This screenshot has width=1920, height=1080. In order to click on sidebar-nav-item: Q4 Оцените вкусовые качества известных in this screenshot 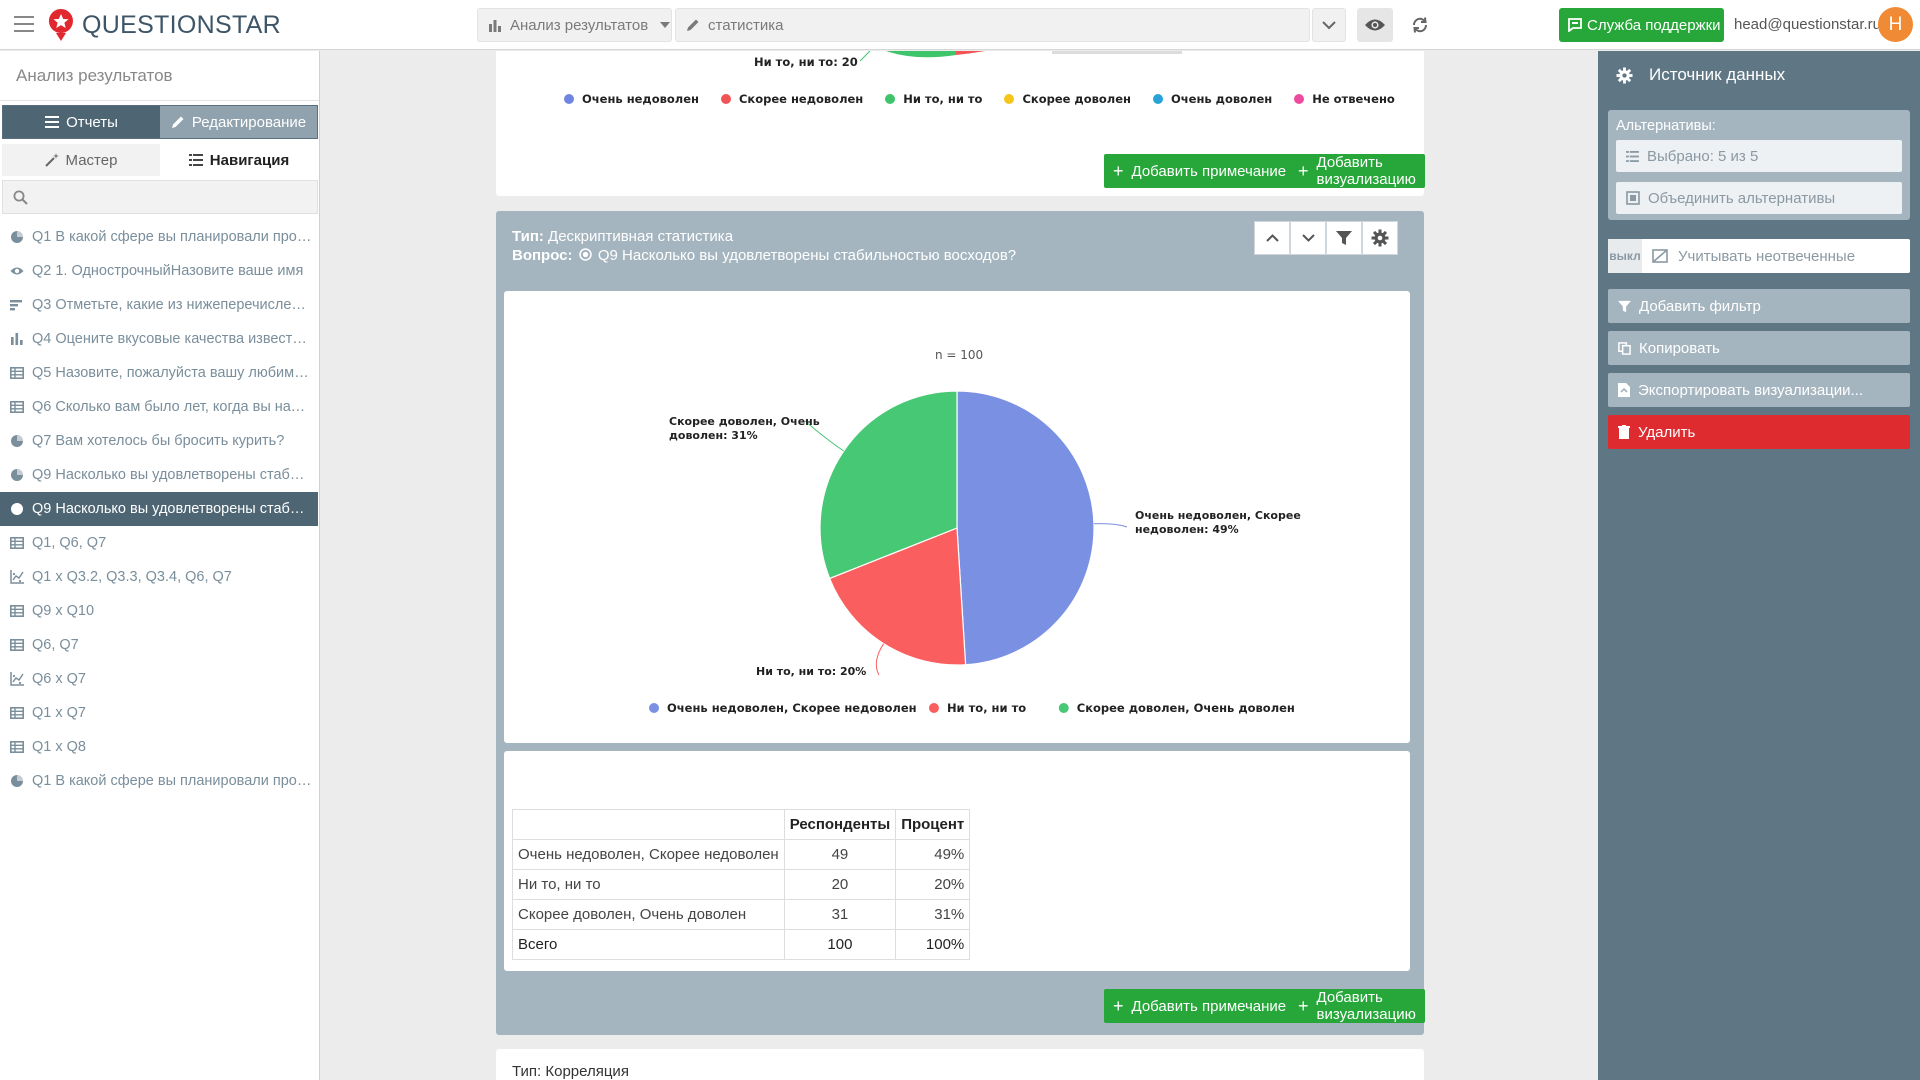, I will do `click(159, 339)`.